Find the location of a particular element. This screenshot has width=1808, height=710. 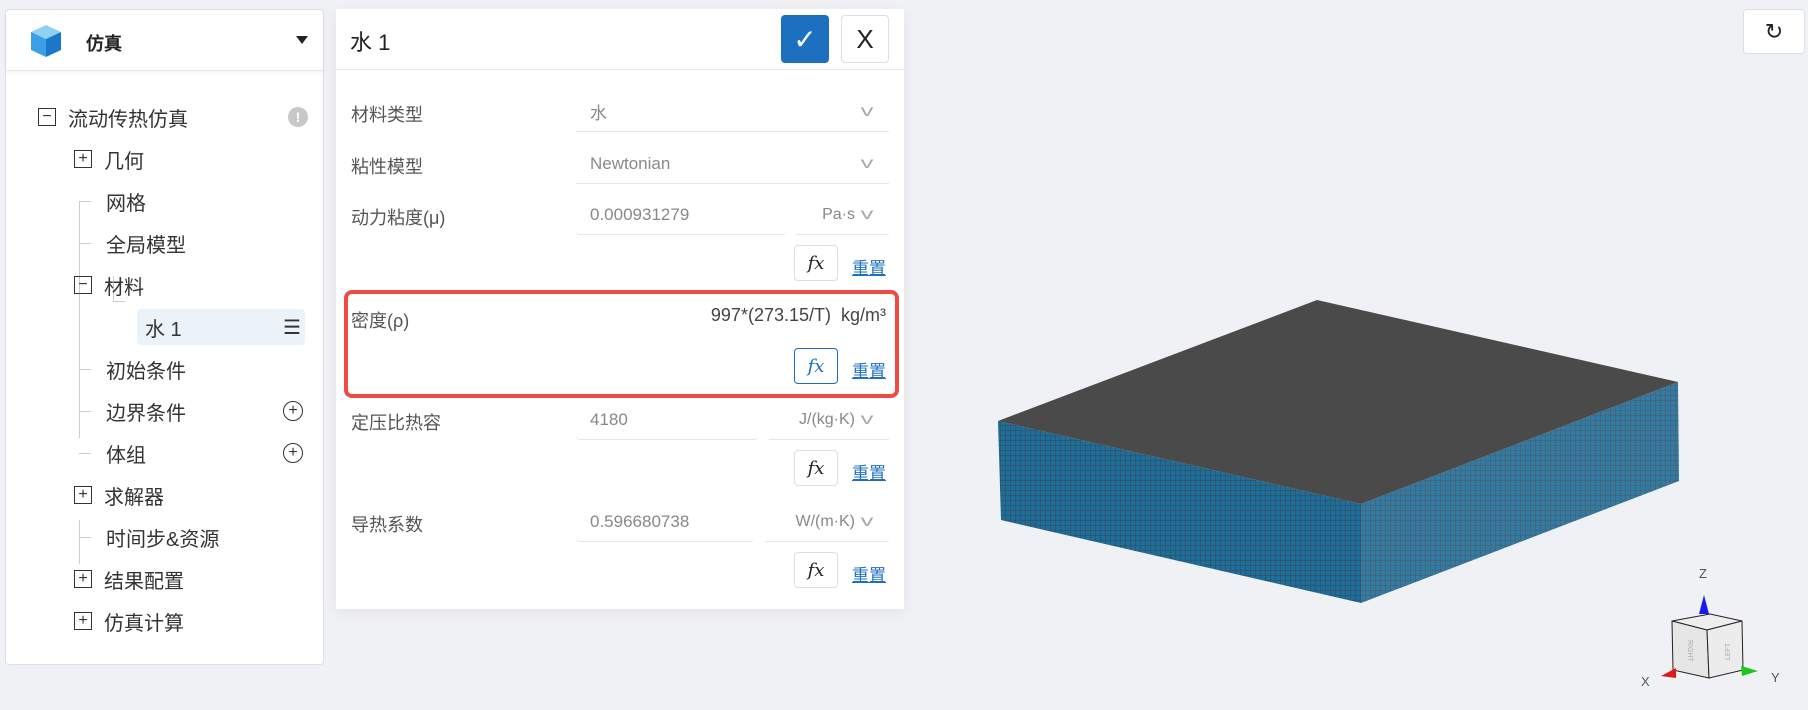

y-axis-arrow is located at coordinates (1749, 671).